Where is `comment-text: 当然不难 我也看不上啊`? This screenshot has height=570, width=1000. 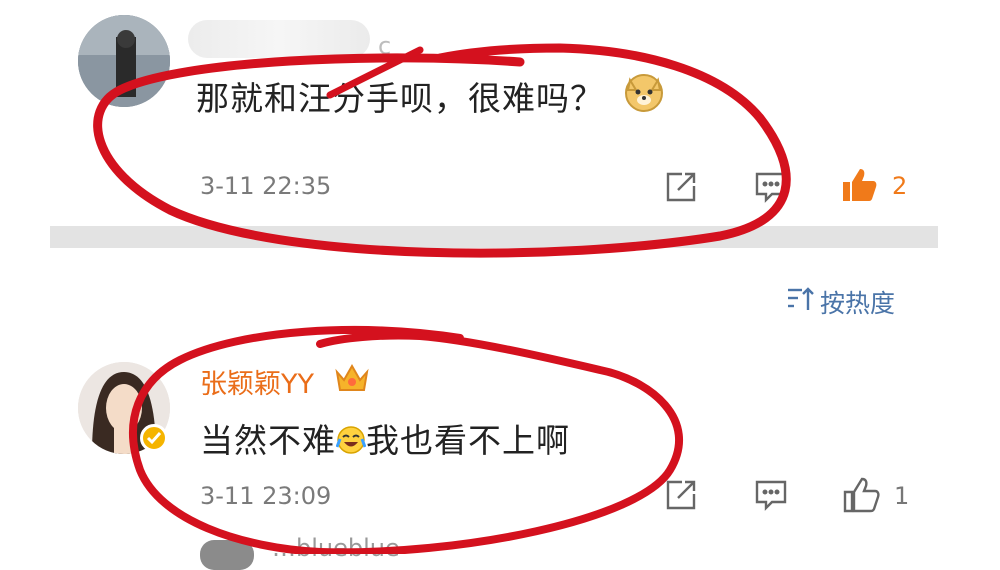
comment-text: 当然不难 我也看不上啊 is located at coordinates (385, 438).